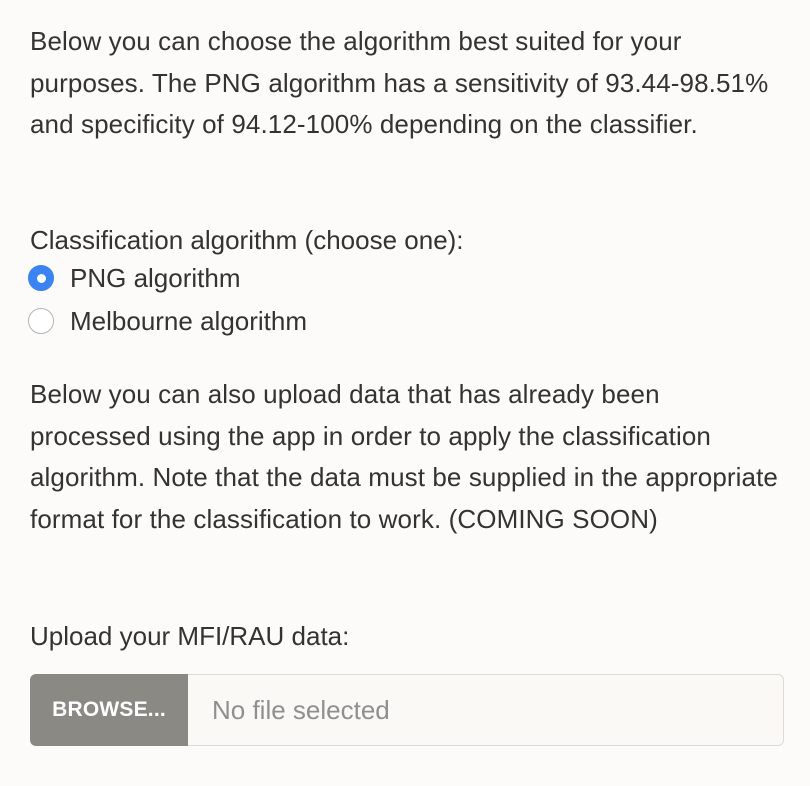  Describe the element at coordinates (190, 636) in the screenshot. I see `upload-label: Upload your MFI/RAU data:` at that location.